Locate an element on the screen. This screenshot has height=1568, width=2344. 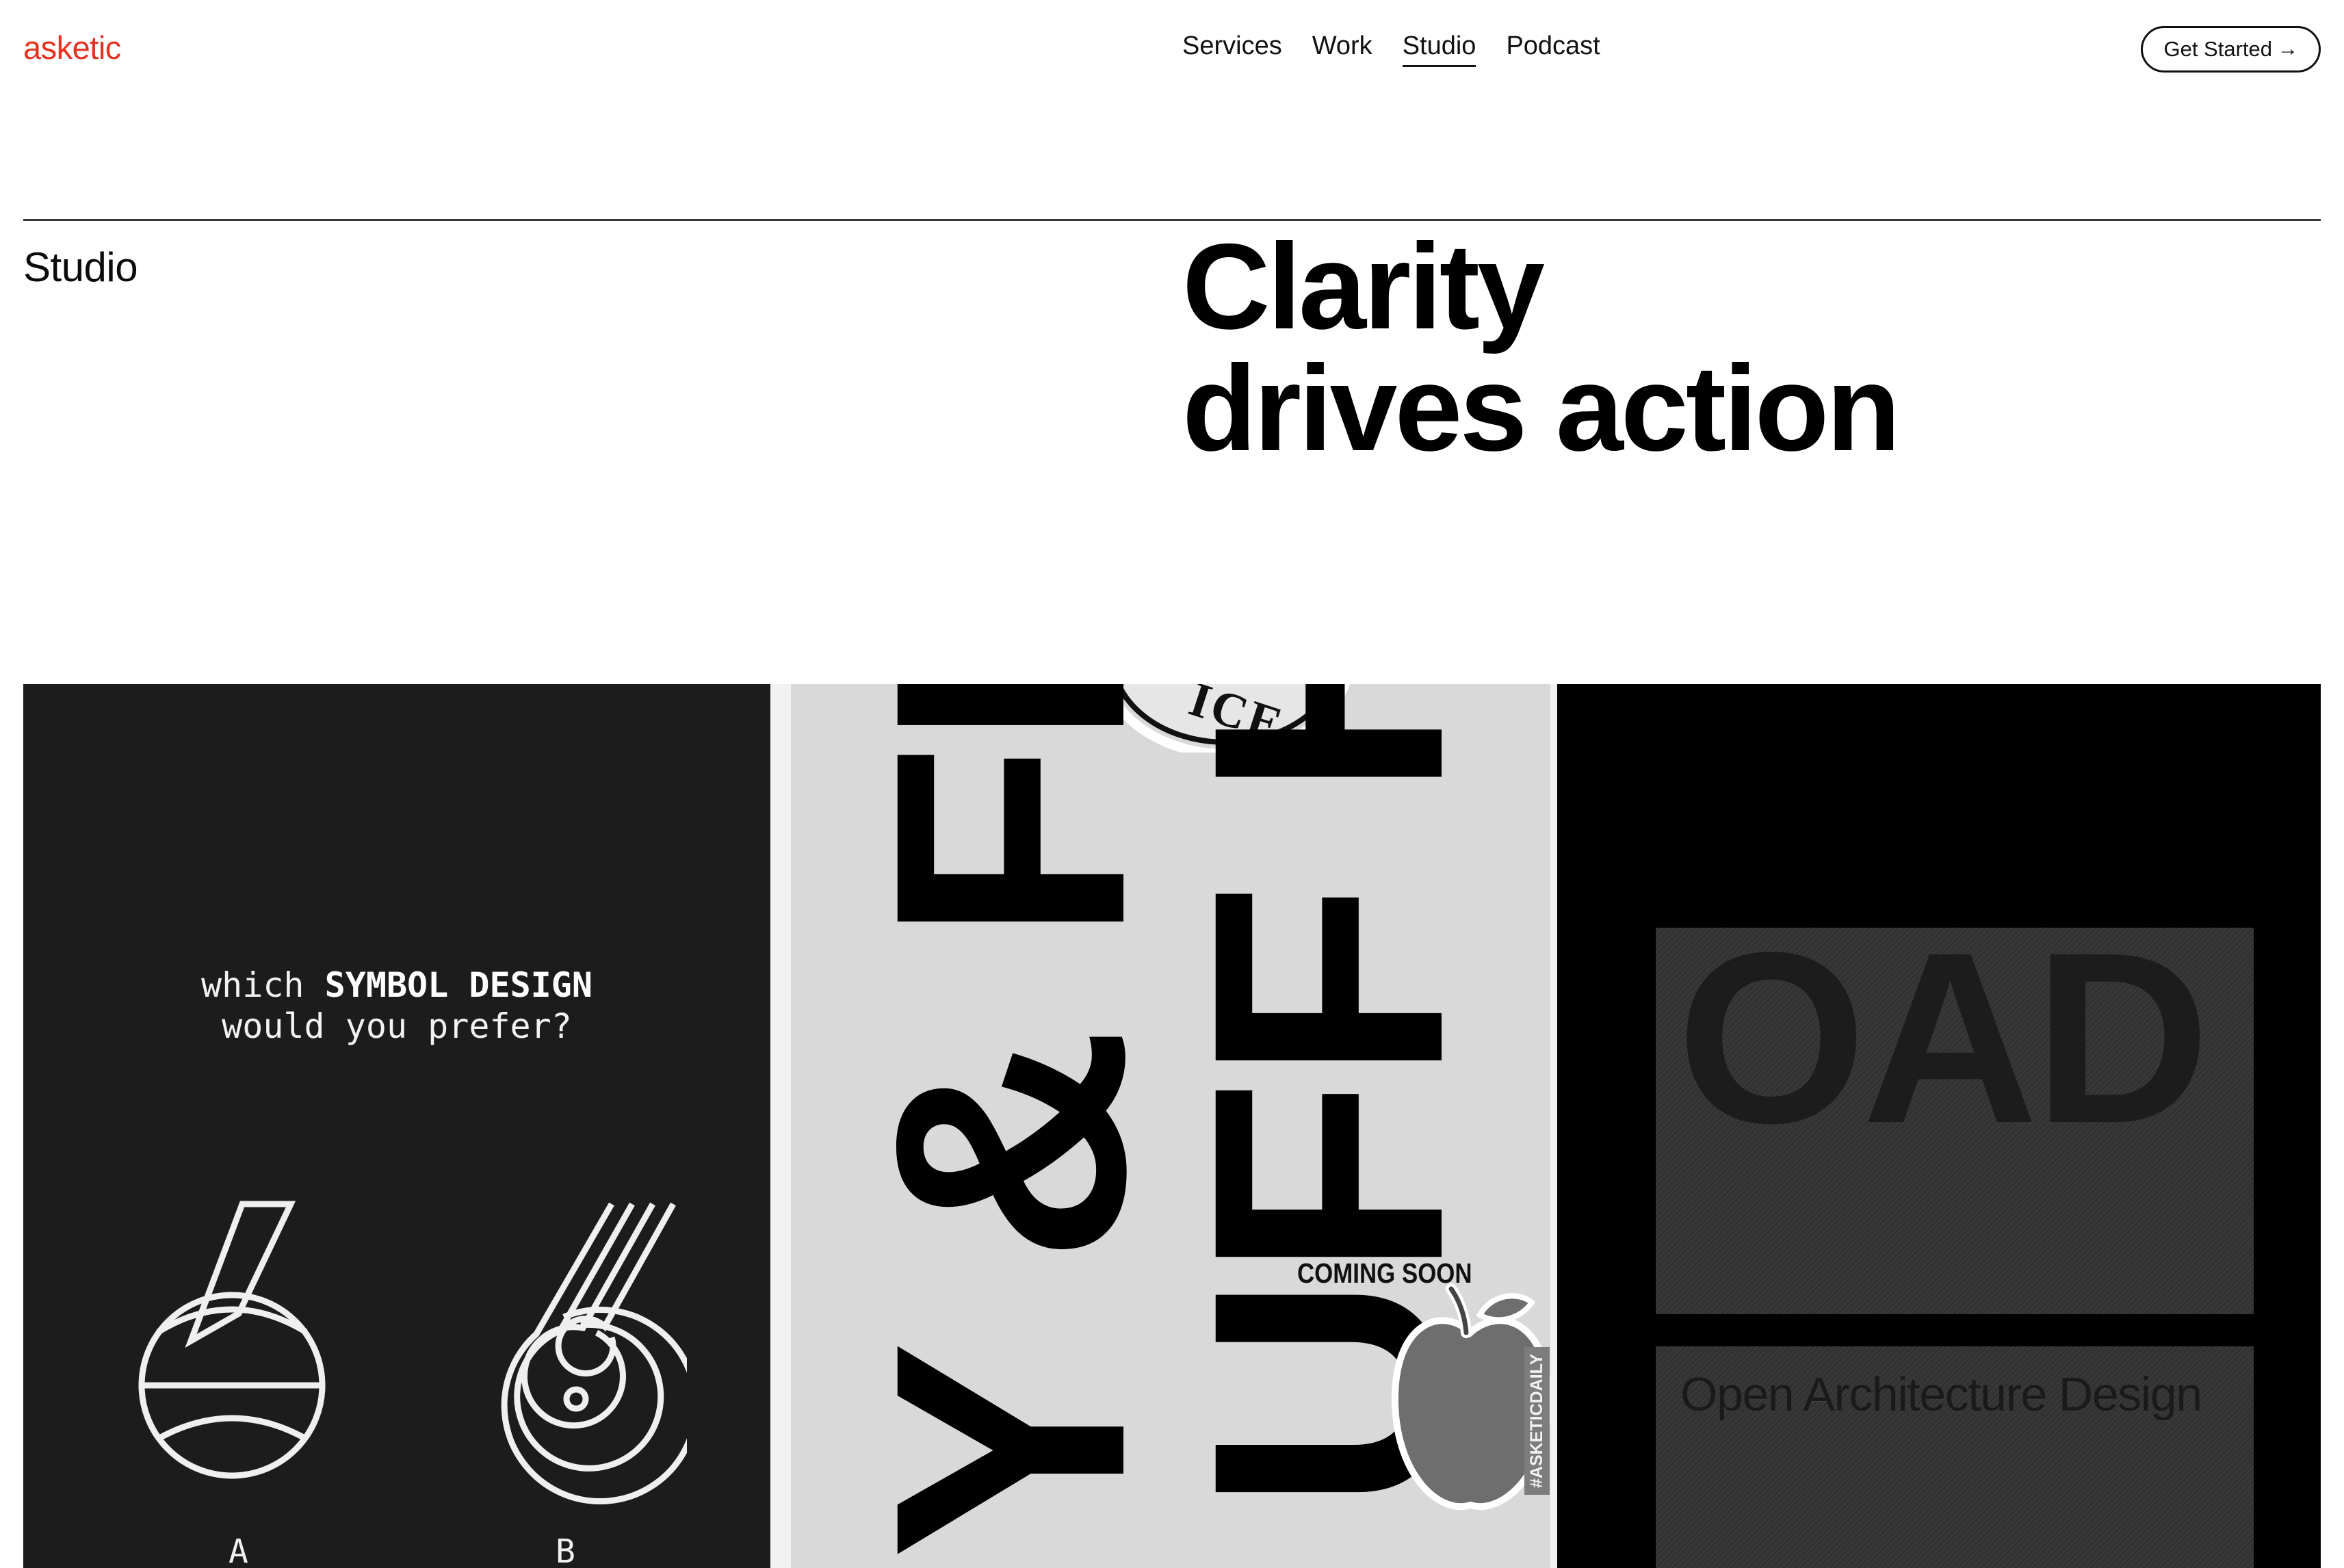
section-divider is located at coordinates (1172, 220).